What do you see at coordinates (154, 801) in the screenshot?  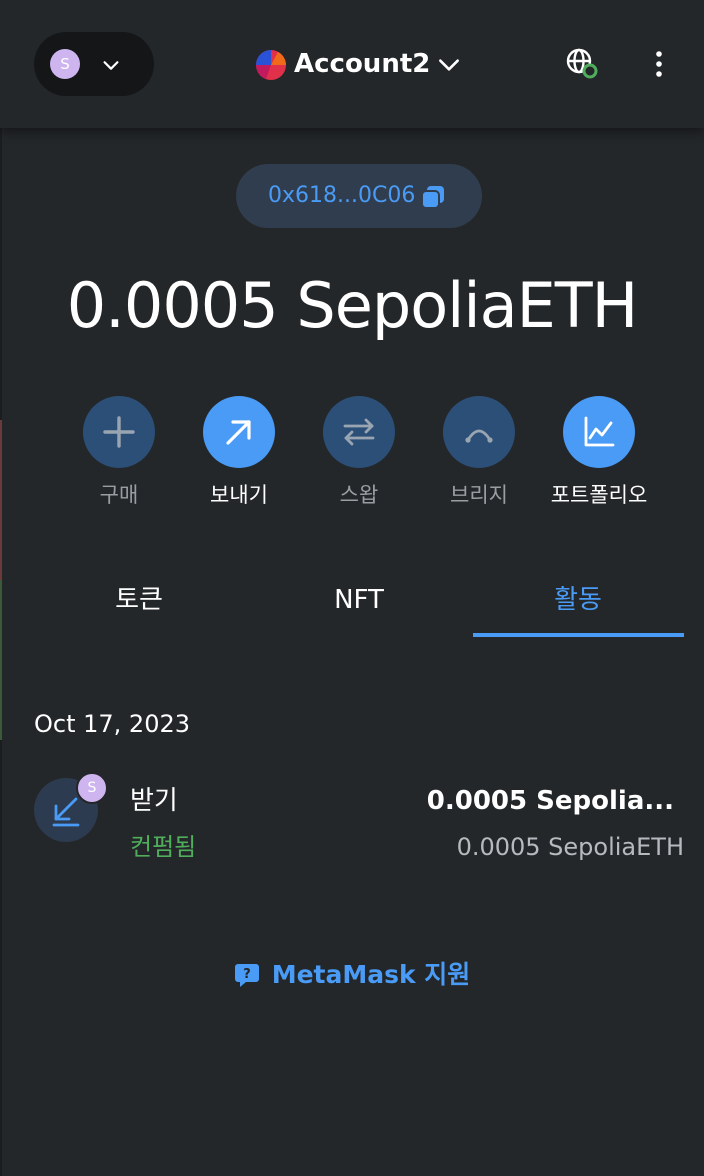 I see `transaction-title: 받기` at bounding box center [154, 801].